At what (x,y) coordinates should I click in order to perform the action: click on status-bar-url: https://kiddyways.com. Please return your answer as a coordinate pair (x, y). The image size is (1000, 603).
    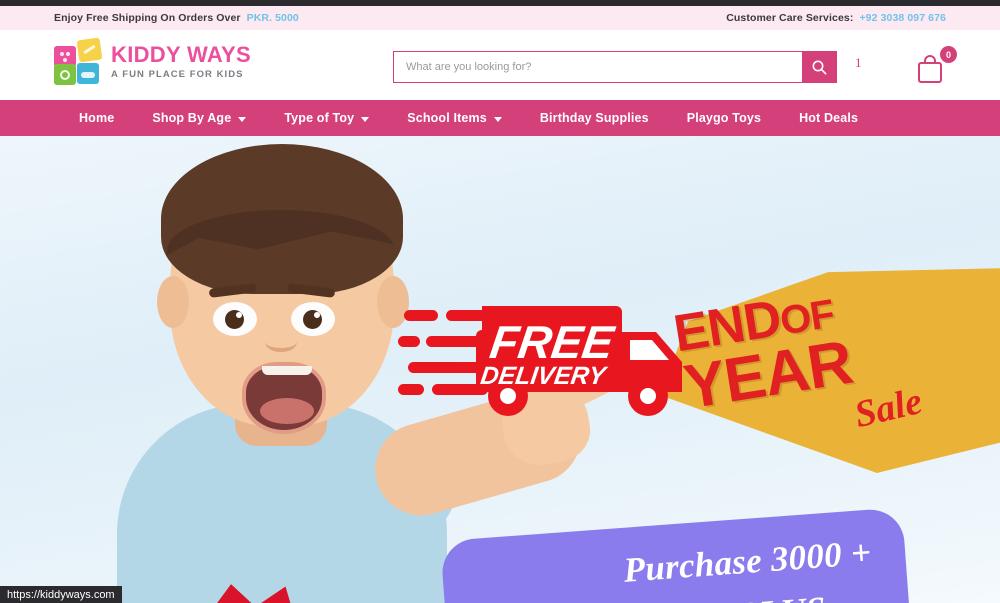
    Looking at the image, I should click on (61, 594).